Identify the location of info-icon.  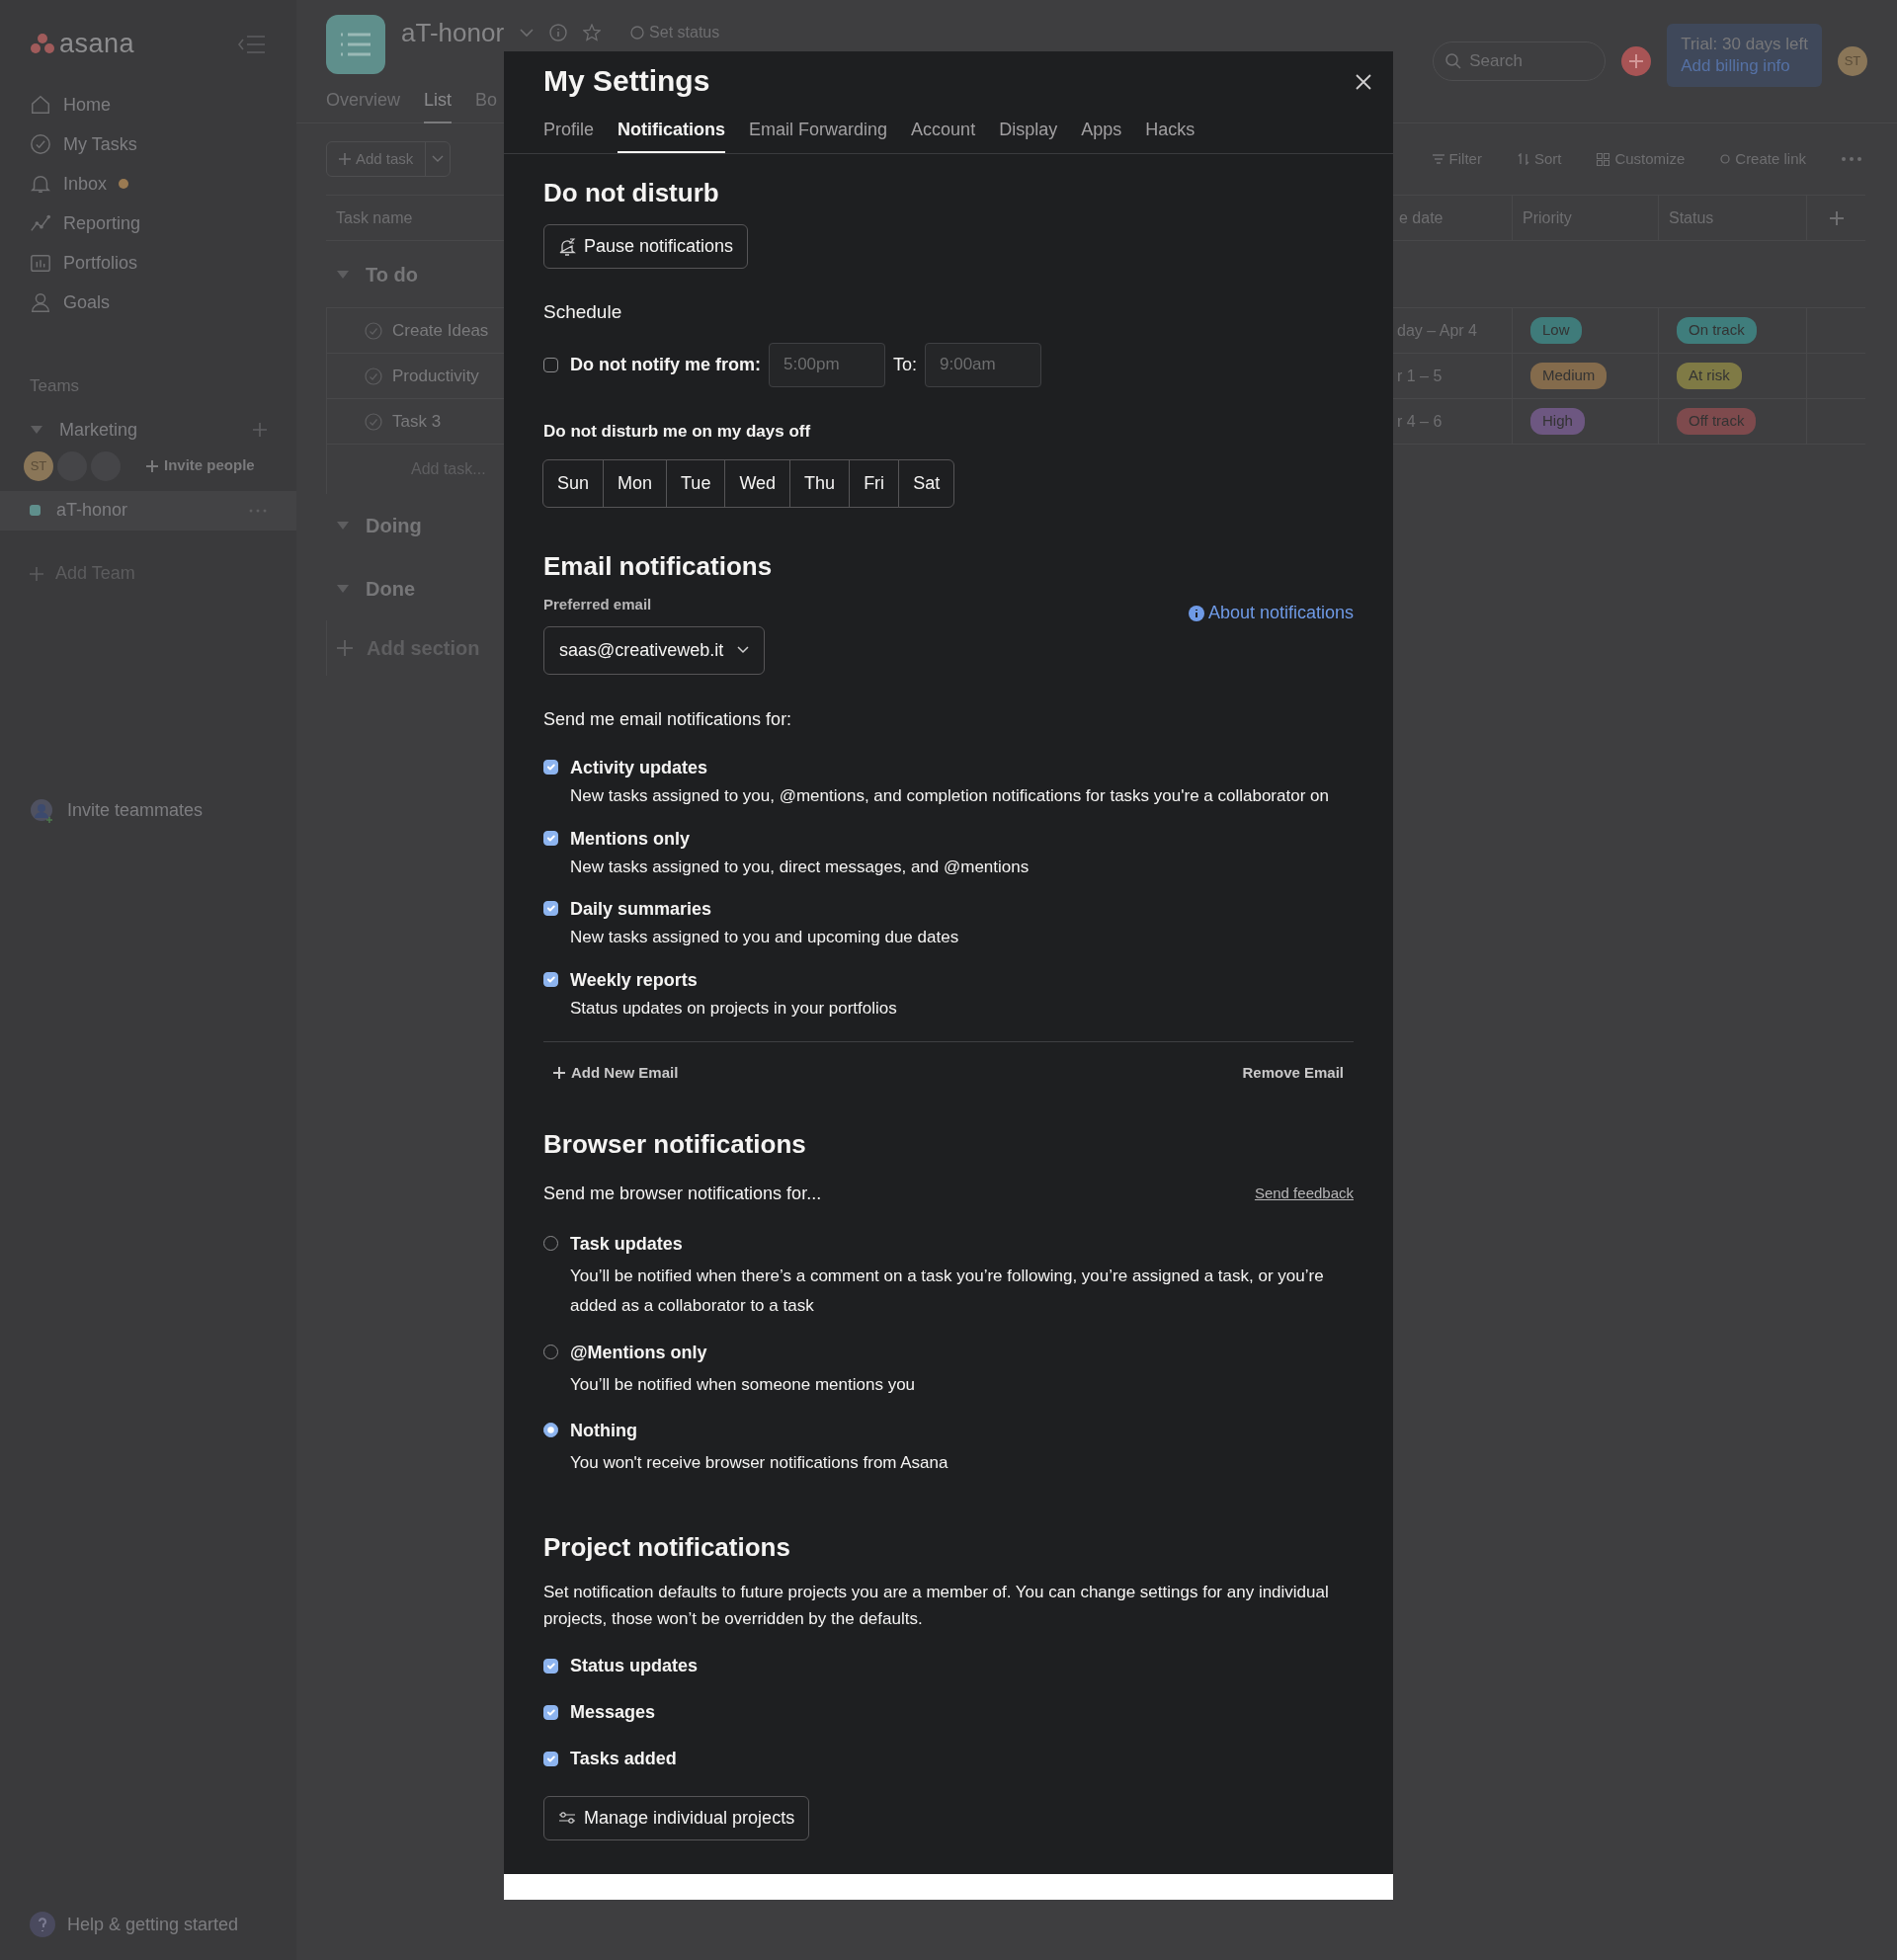
(558, 32).